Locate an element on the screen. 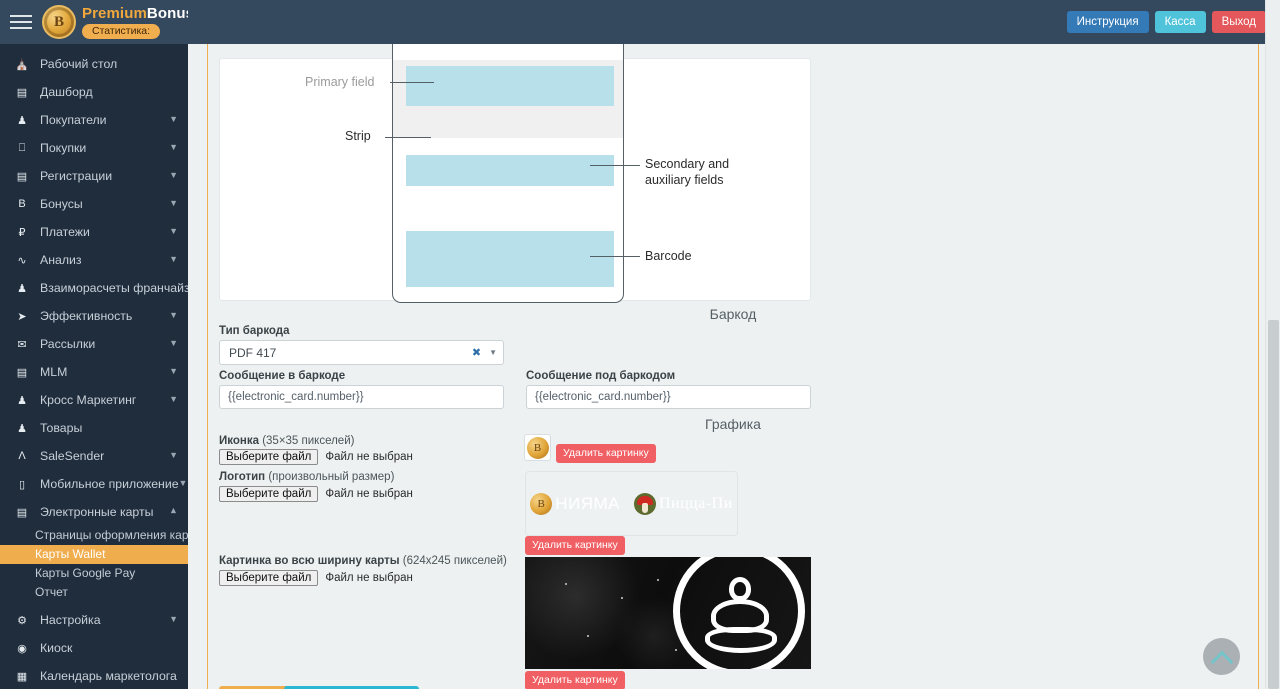 This screenshot has height=689, width=1280. icon-preview-thumbnail: B is located at coordinates (537, 447).